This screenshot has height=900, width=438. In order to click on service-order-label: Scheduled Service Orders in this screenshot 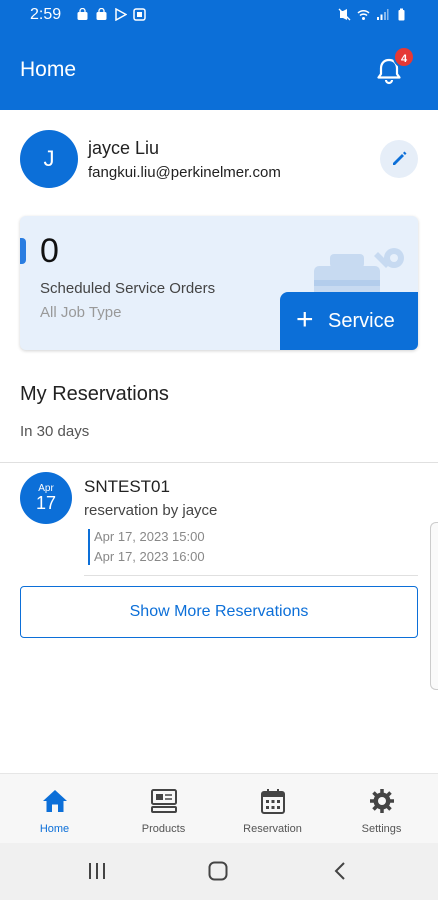, I will do `click(128, 288)`.